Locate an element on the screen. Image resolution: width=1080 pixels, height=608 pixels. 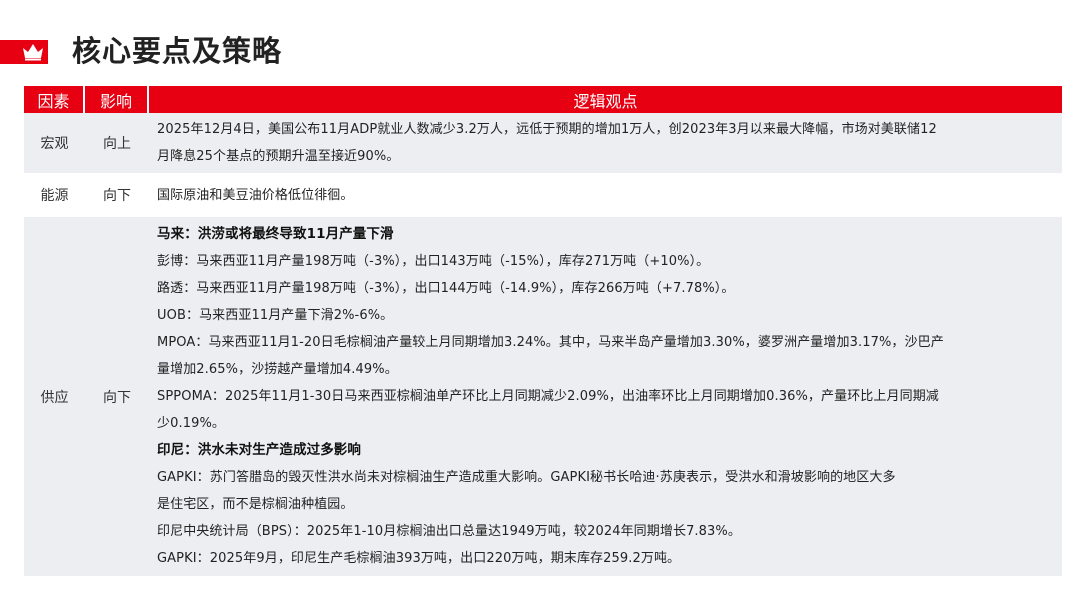
logic-cell: 国际原油和美豆油价格低位徘徊。 is located at coordinates (605, 195).